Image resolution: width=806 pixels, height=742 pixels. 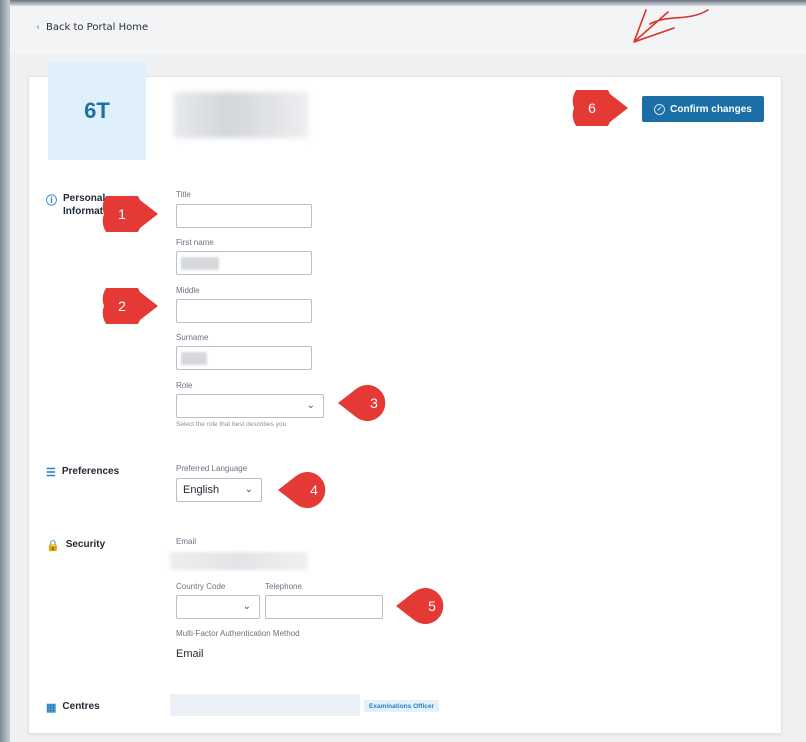 What do you see at coordinates (231, 424) in the screenshot?
I see `role-hint: Select the role that best describes you` at bounding box center [231, 424].